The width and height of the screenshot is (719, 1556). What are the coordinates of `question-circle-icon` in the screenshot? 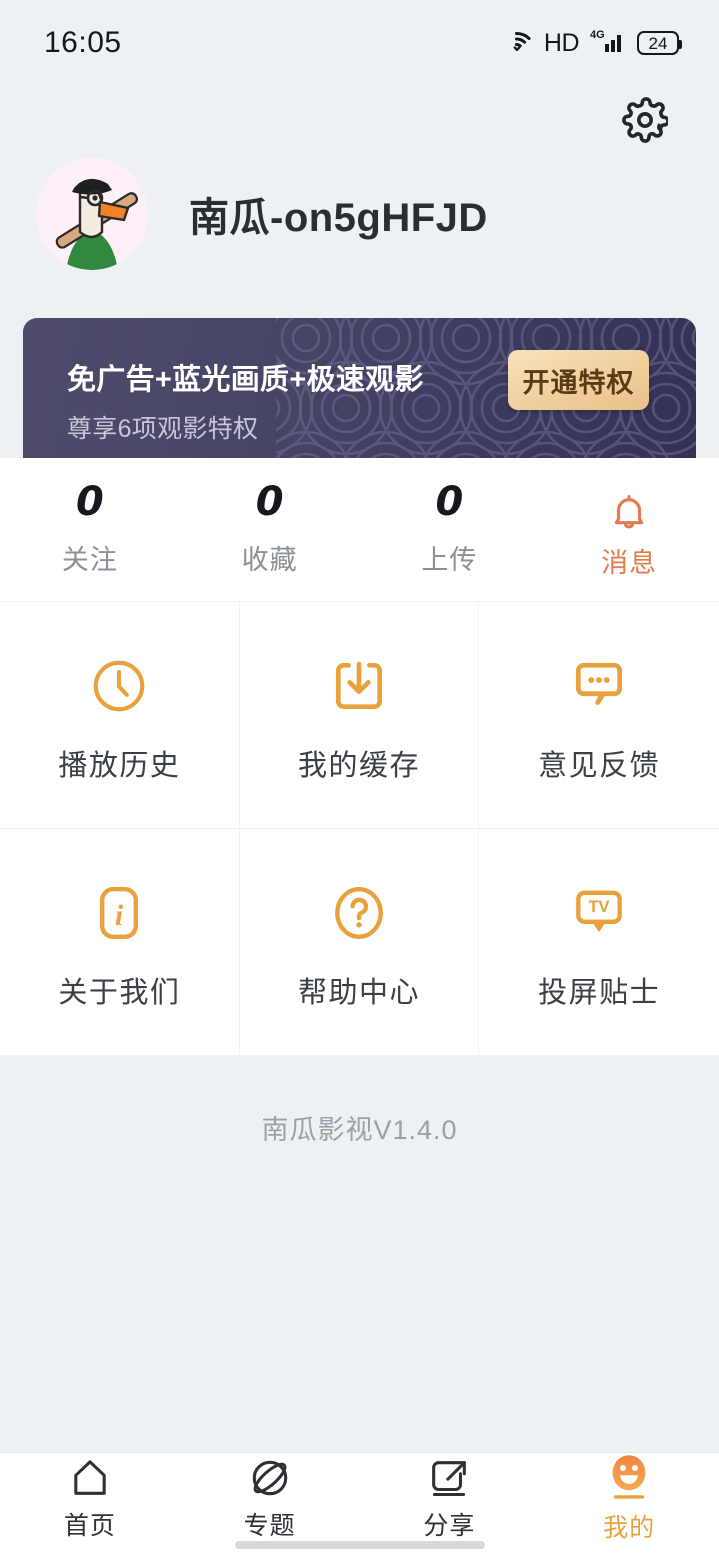 It's located at (359, 913).